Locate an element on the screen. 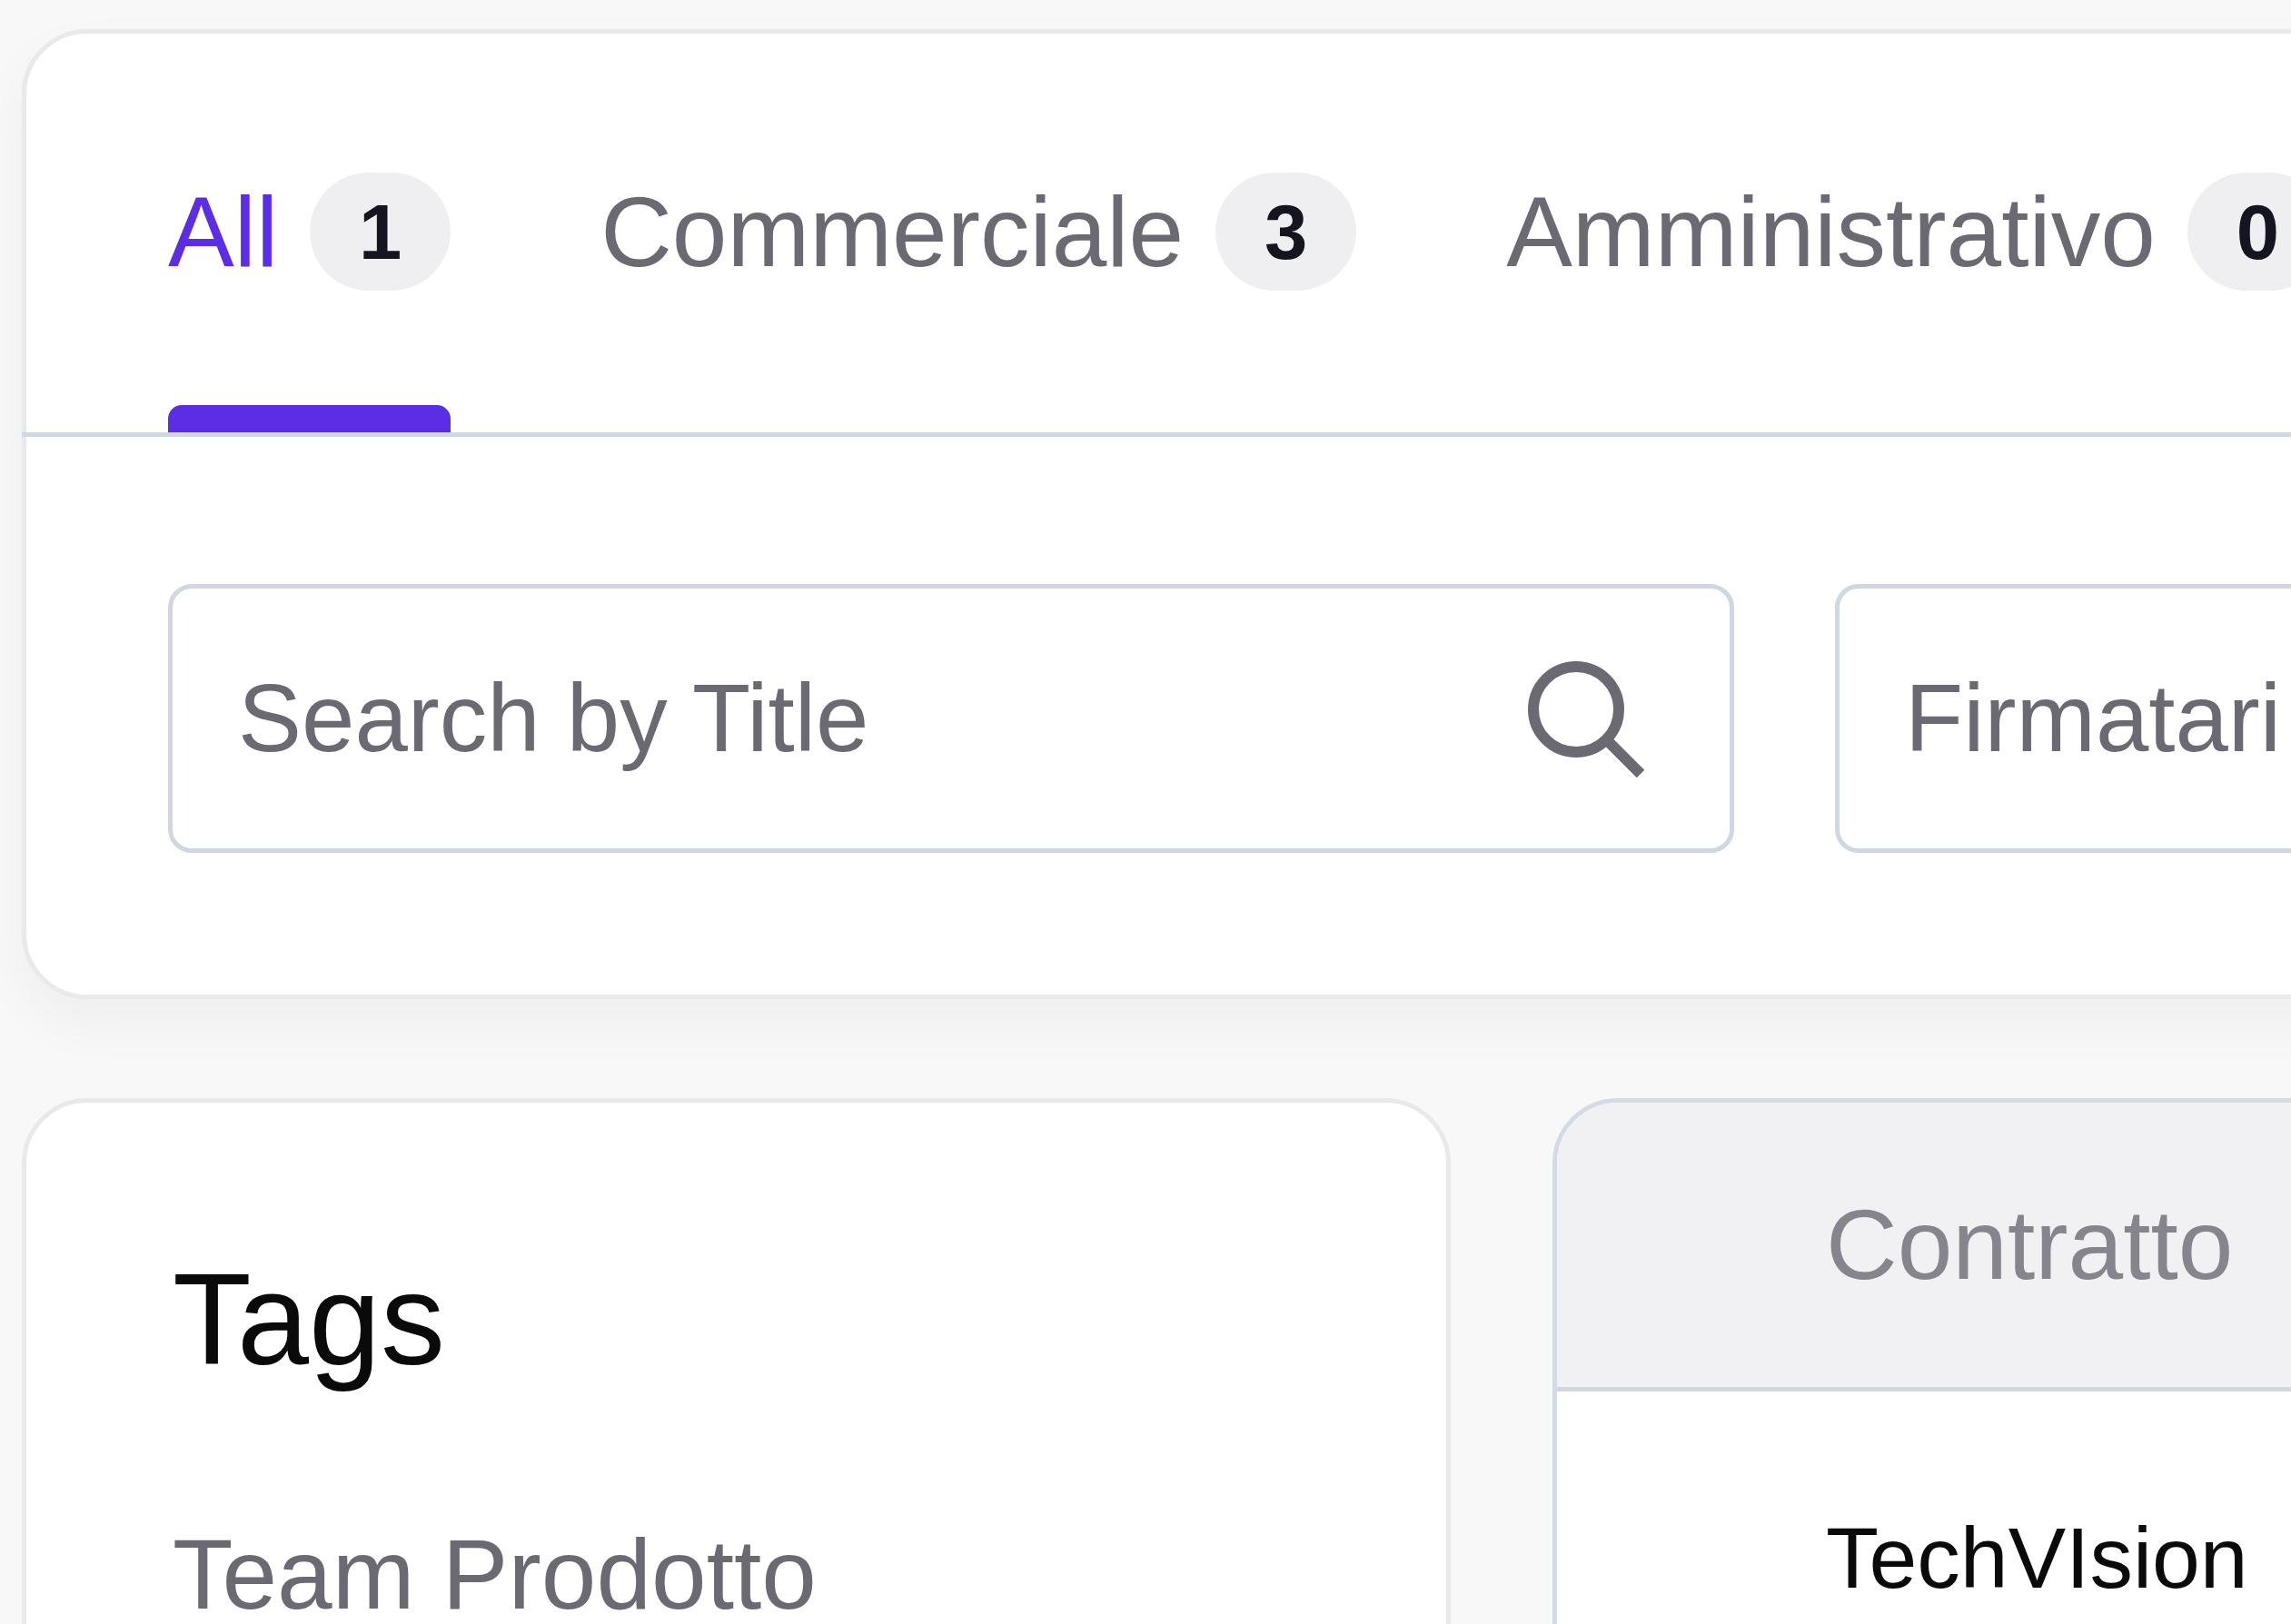 The height and width of the screenshot is (1624, 2291). count-badge: 0 is located at coordinates (2239, 232).